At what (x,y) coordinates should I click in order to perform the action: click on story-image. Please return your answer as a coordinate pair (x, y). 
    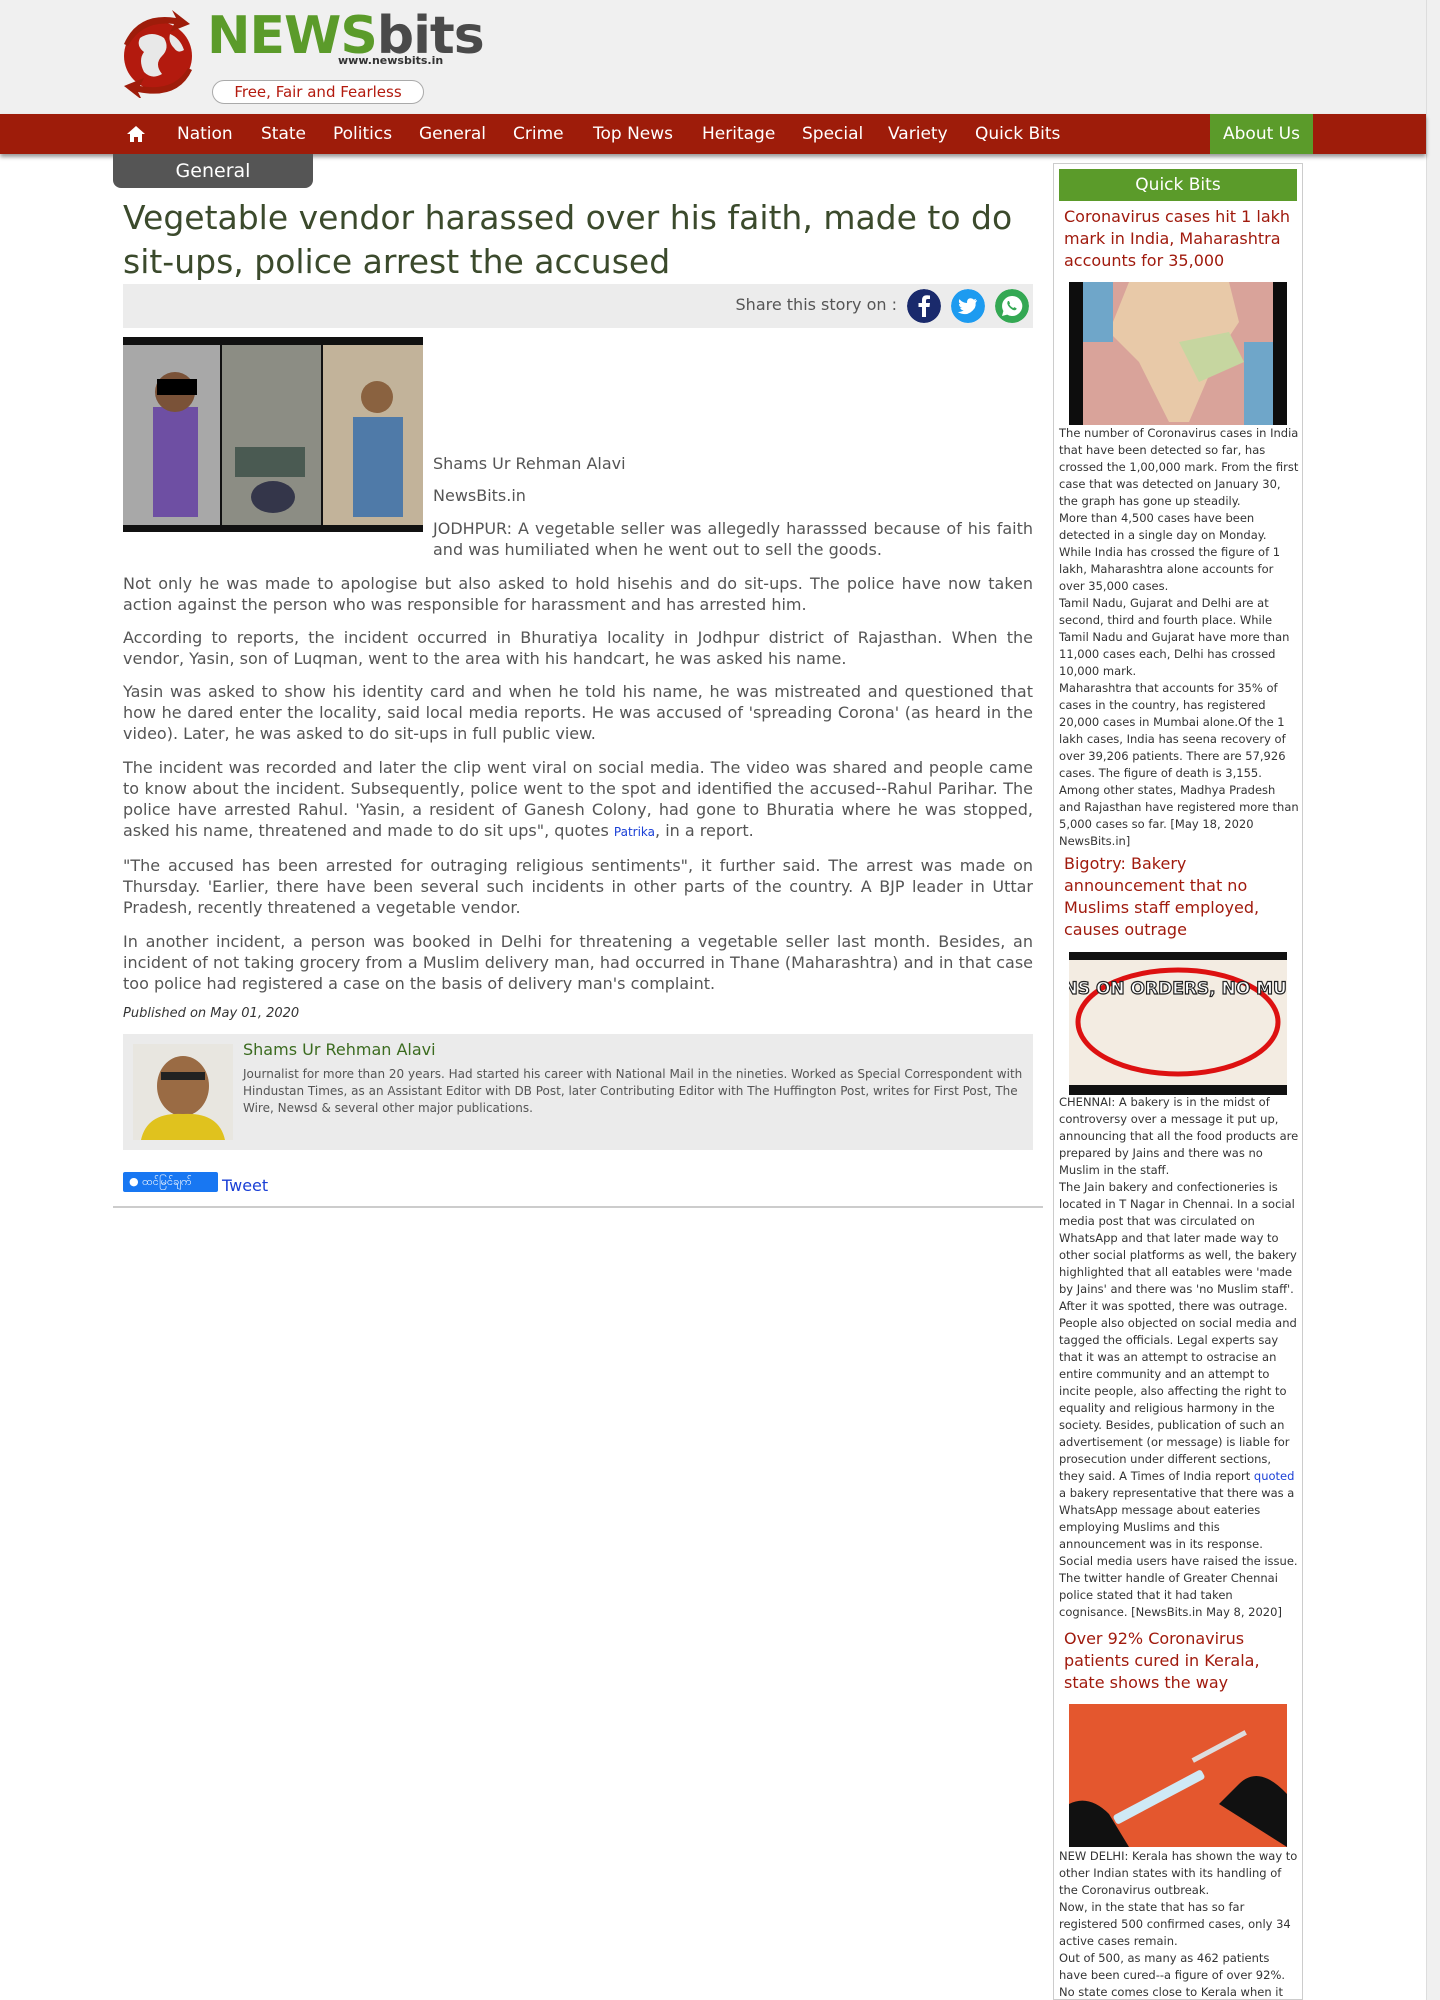
    Looking at the image, I should click on (273, 434).